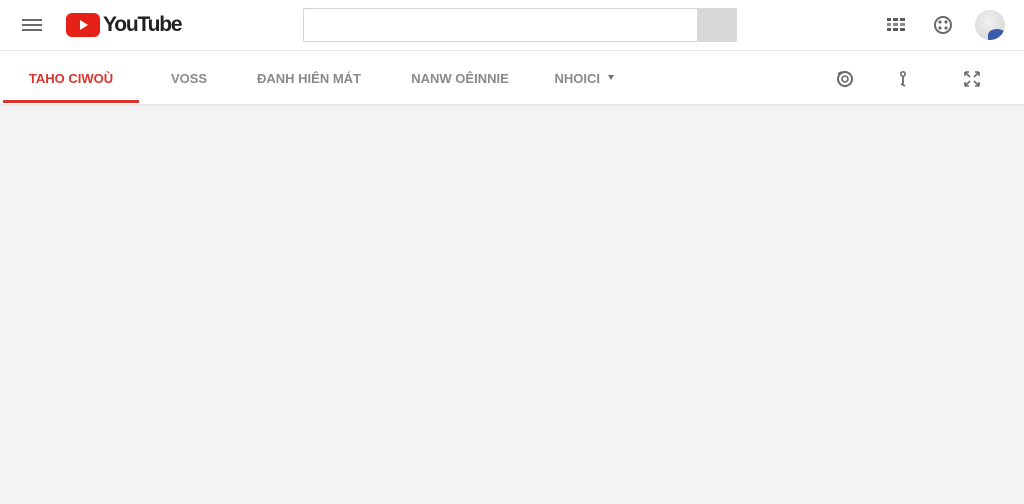 The image size is (1024, 504). Describe the element at coordinates (143, 24) in the screenshot. I see `logo-text: YouTube` at that location.